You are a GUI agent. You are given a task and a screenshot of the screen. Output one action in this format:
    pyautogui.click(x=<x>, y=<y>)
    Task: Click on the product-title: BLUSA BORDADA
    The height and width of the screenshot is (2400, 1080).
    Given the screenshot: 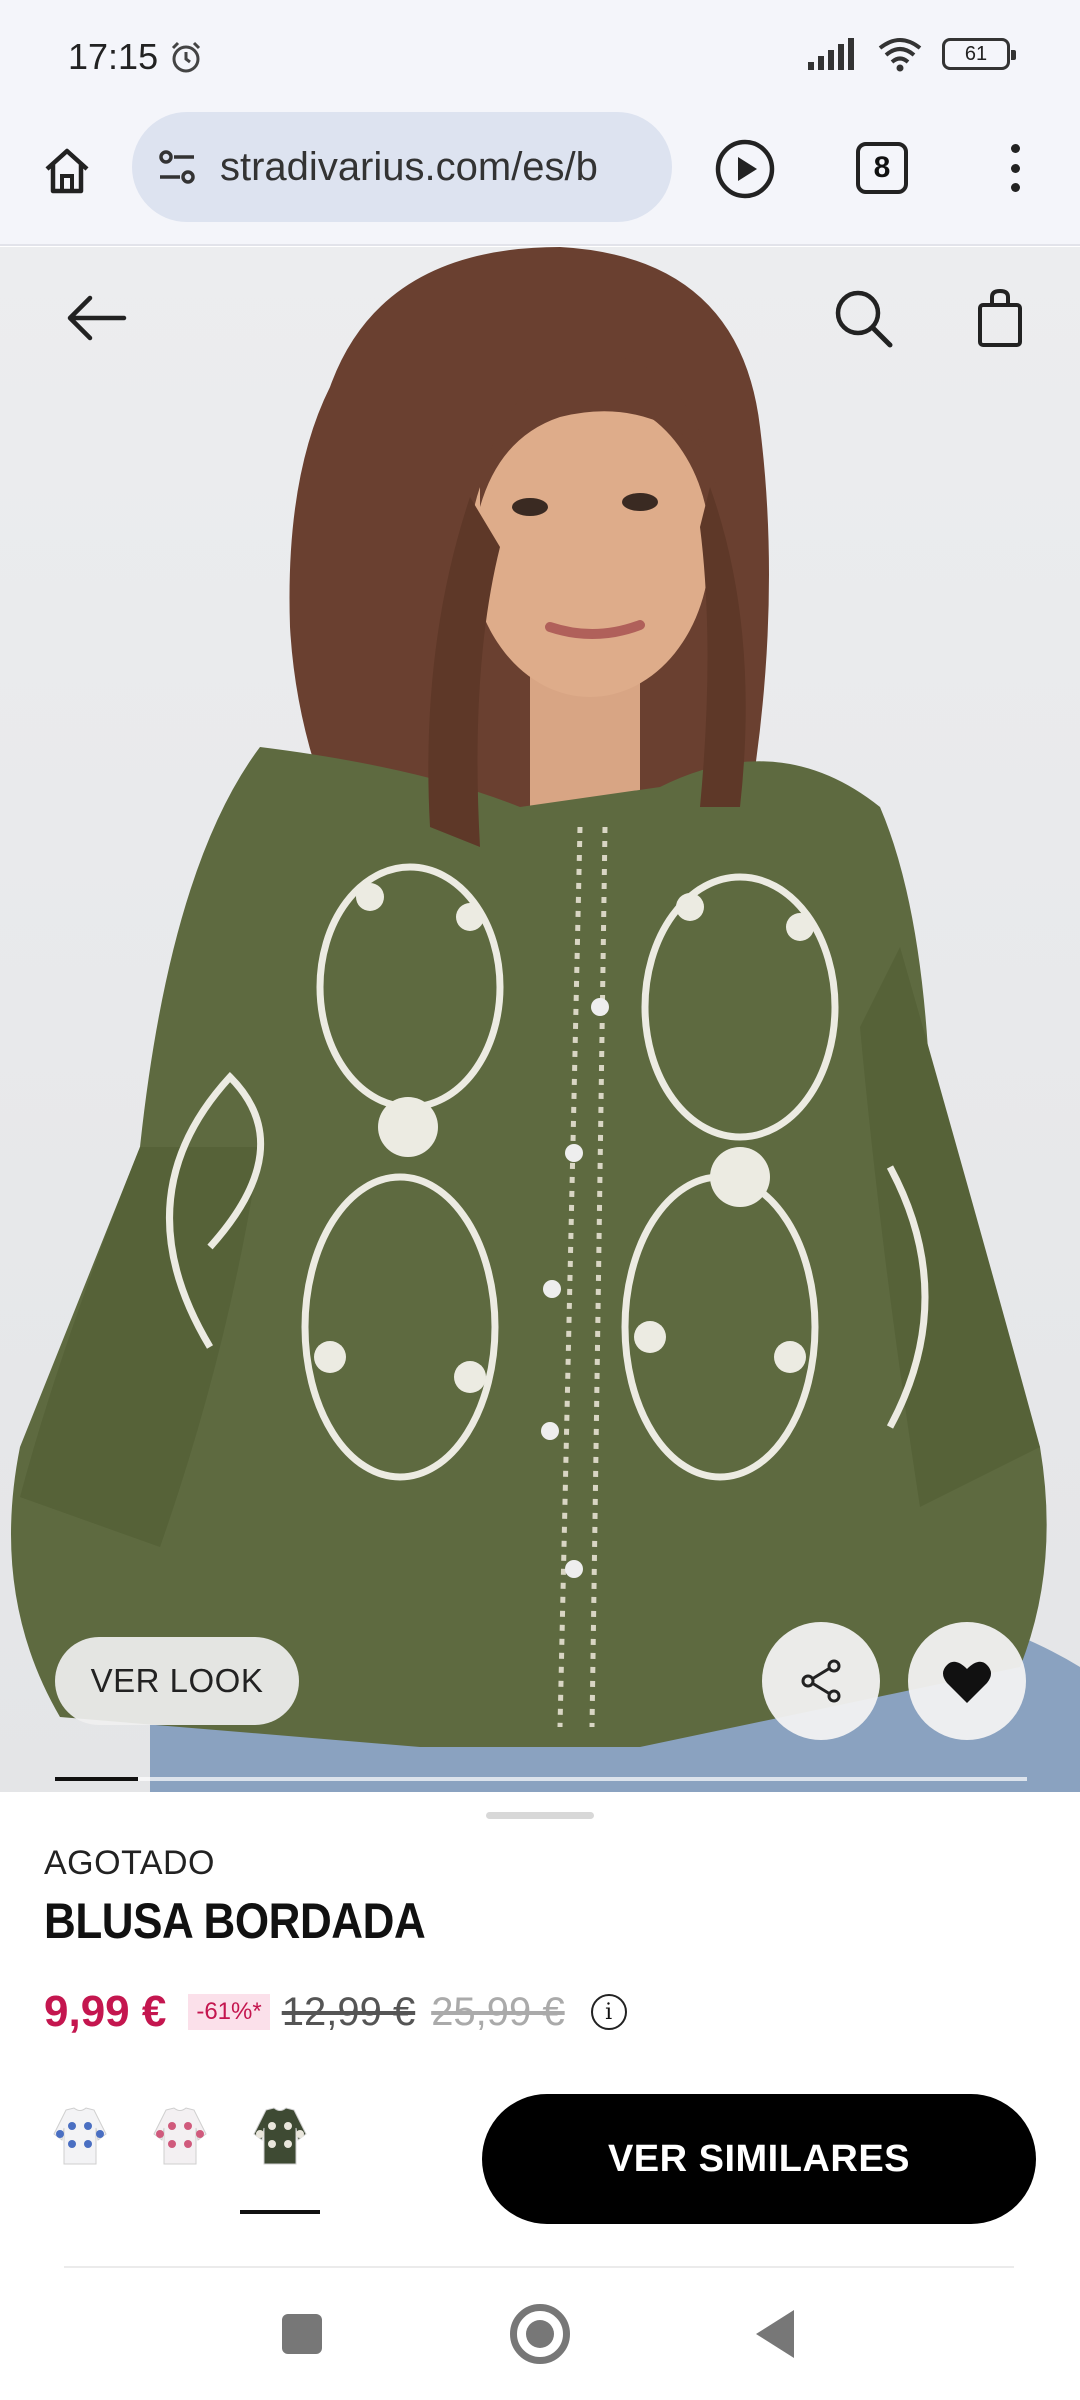 What is the action you would take?
    pyautogui.click(x=235, y=1921)
    